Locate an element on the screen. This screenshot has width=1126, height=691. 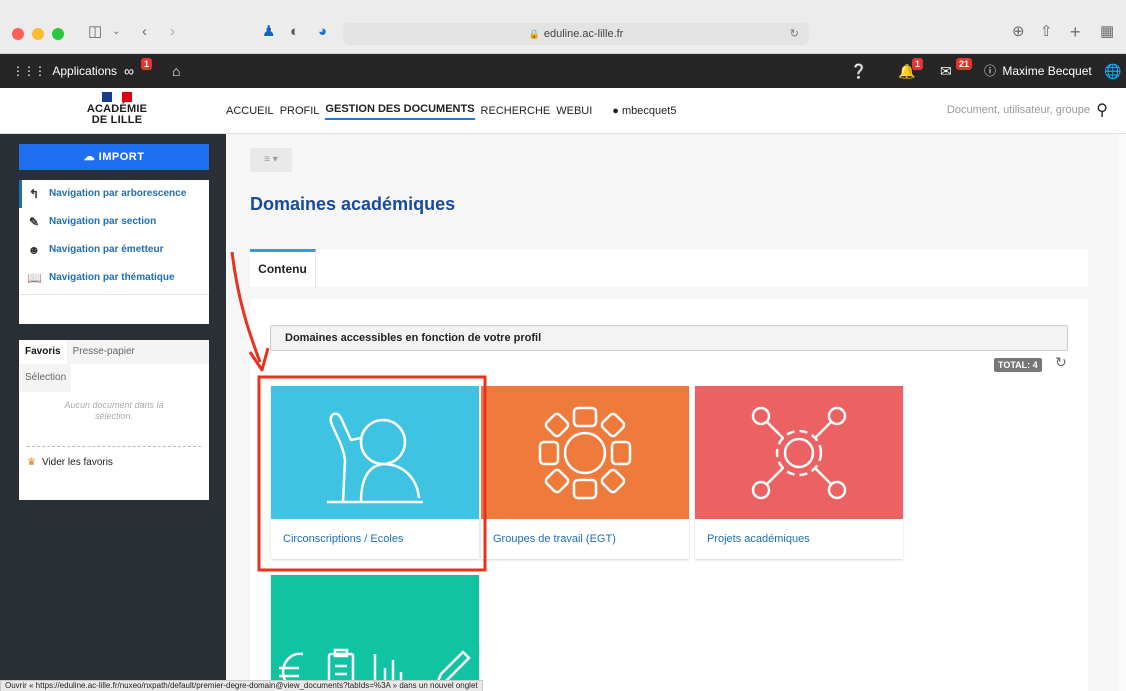
sender-icon: ☻ is located at coordinates (34, 250).